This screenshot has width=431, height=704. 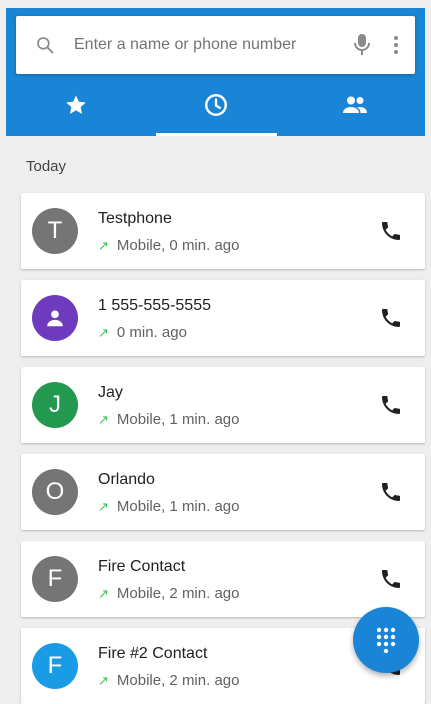 I want to click on dialpad-icon, so click(x=386, y=640).